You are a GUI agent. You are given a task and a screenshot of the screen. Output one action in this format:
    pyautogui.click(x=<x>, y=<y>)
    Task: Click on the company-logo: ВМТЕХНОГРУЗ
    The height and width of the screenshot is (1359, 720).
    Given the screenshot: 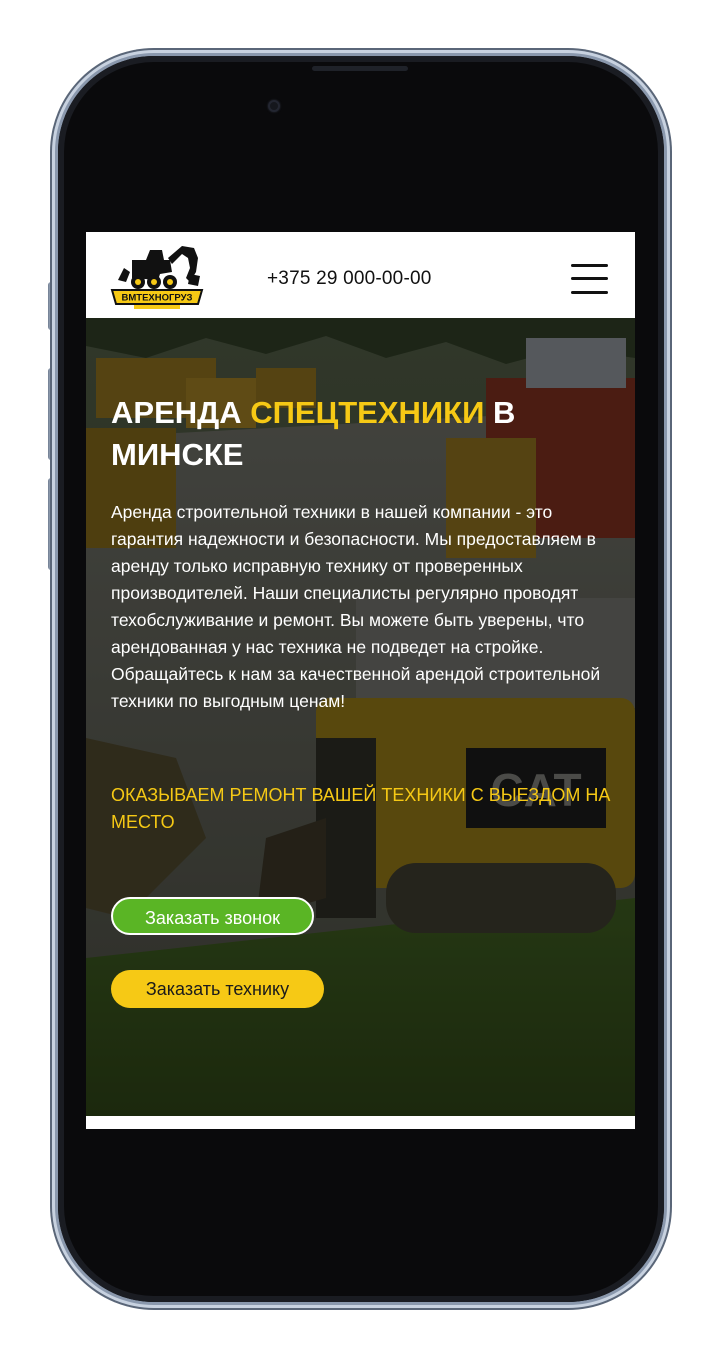 What is the action you would take?
    pyautogui.click(x=157, y=275)
    